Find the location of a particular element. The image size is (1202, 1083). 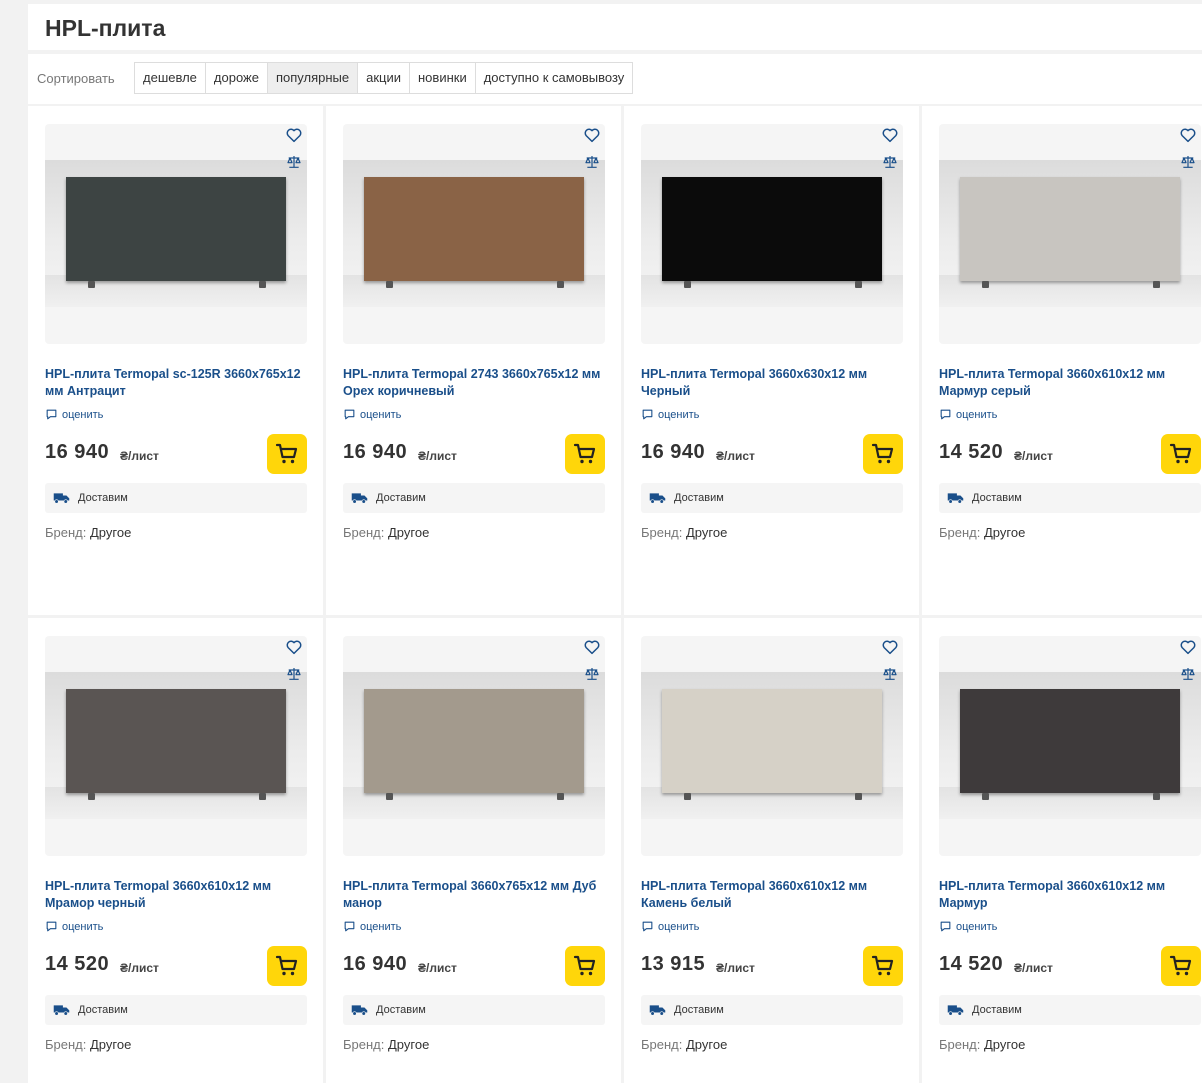

sort-option-pickup: доступно к самовывозу is located at coordinates (554, 78).